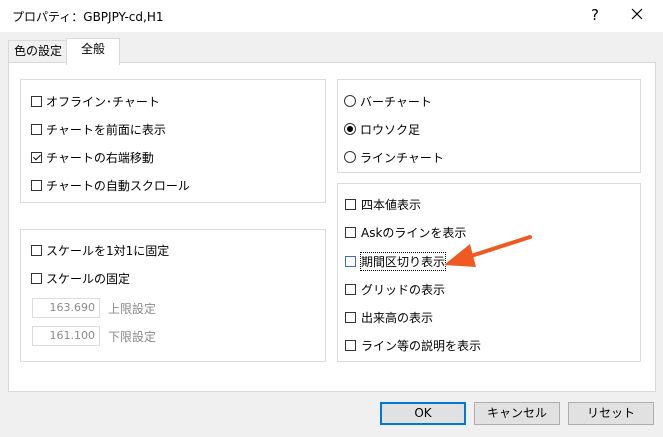  Describe the element at coordinates (108, 251) in the screenshot. I see `scale-1to1-label: スケールを1対1に固定` at that location.